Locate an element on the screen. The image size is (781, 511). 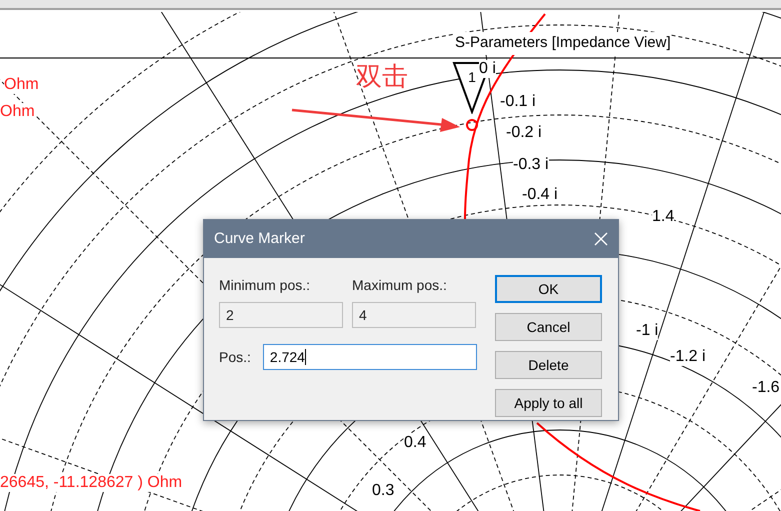
impedance-readout: Ohm is located at coordinates (21, 85).